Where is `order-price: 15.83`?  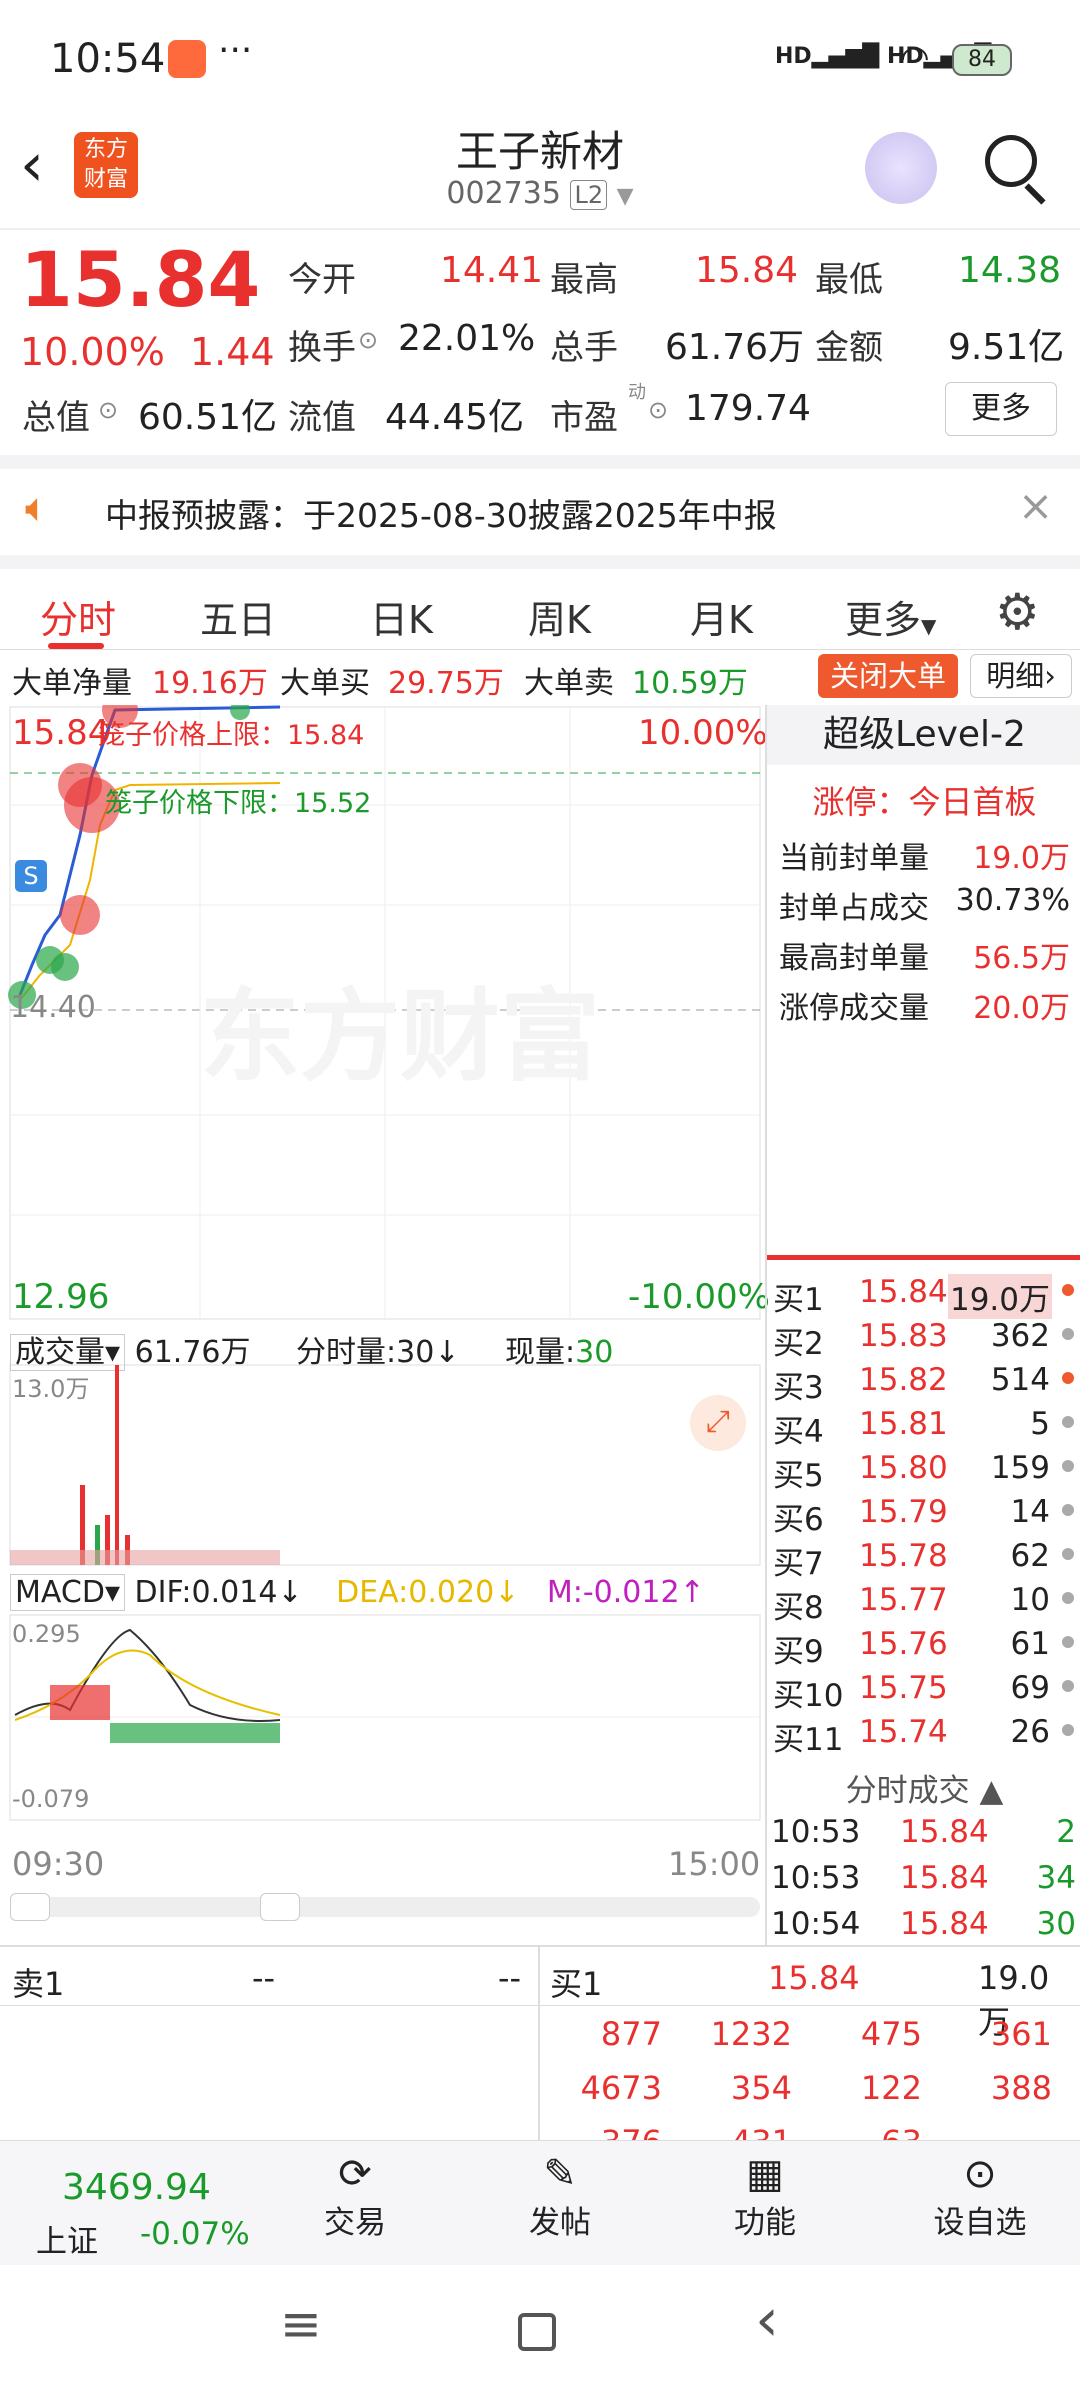
order-price: 15.83 is located at coordinates (903, 1336).